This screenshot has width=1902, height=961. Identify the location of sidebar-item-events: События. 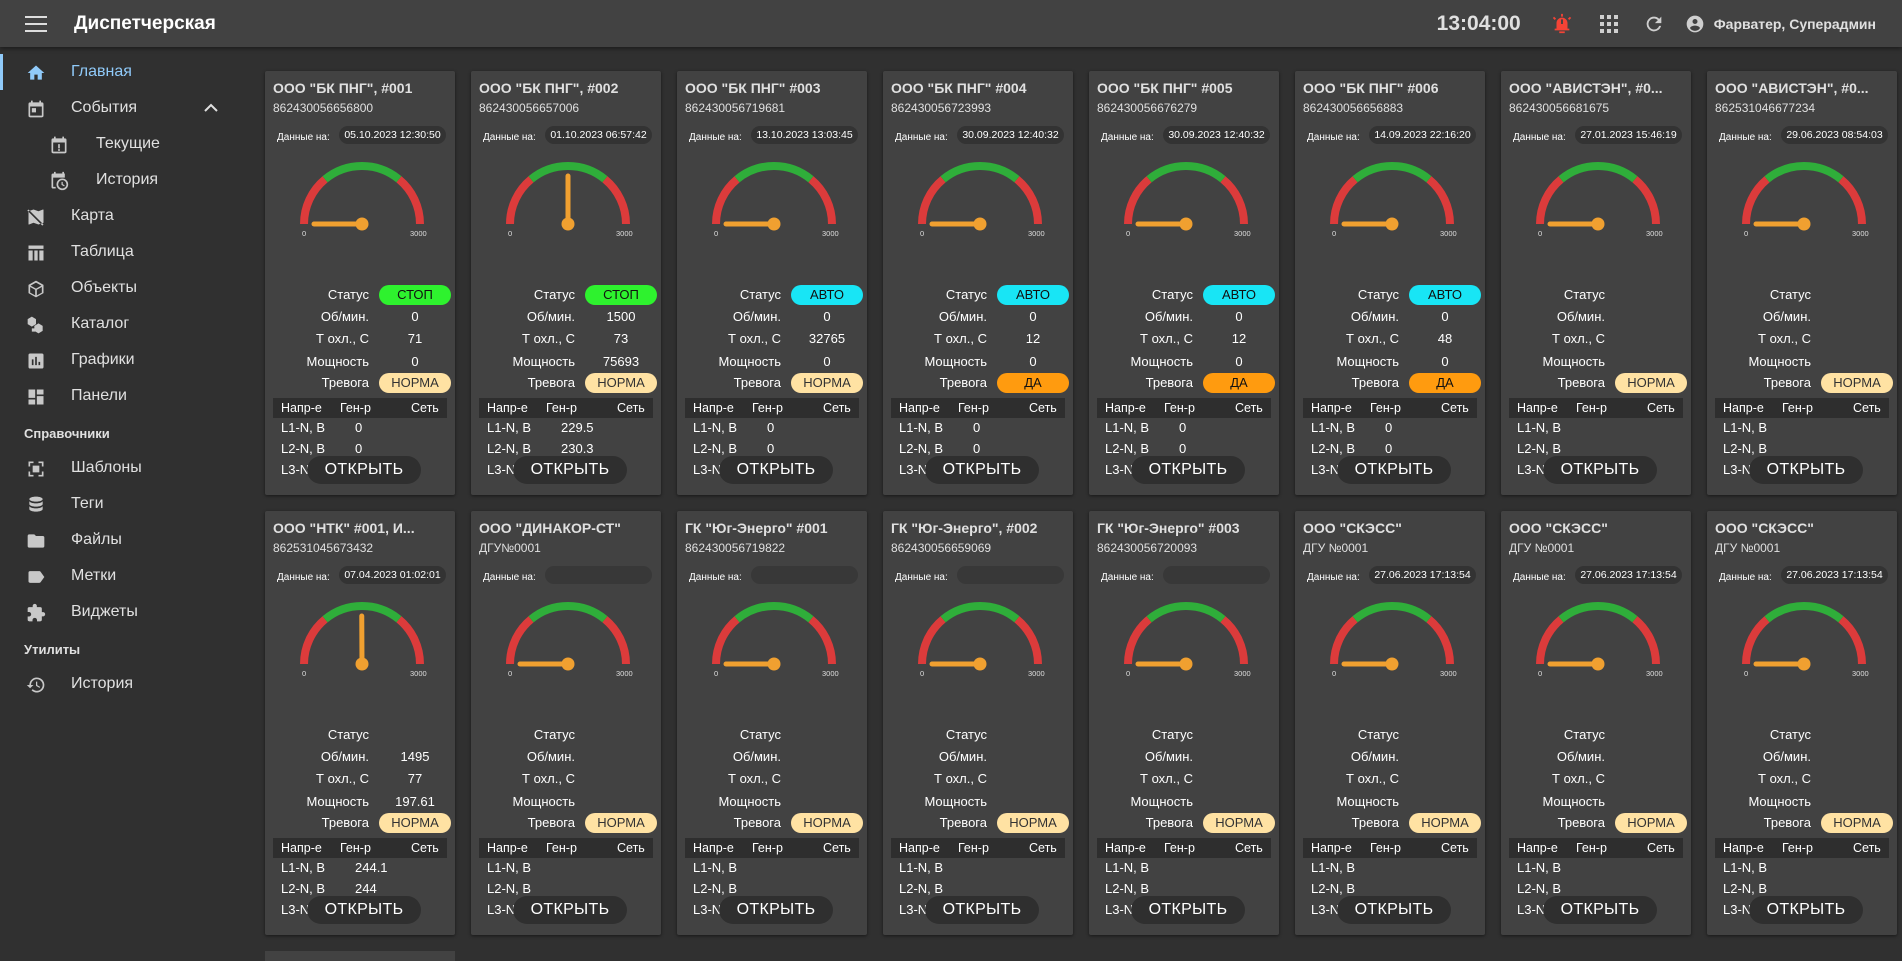
(125, 108).